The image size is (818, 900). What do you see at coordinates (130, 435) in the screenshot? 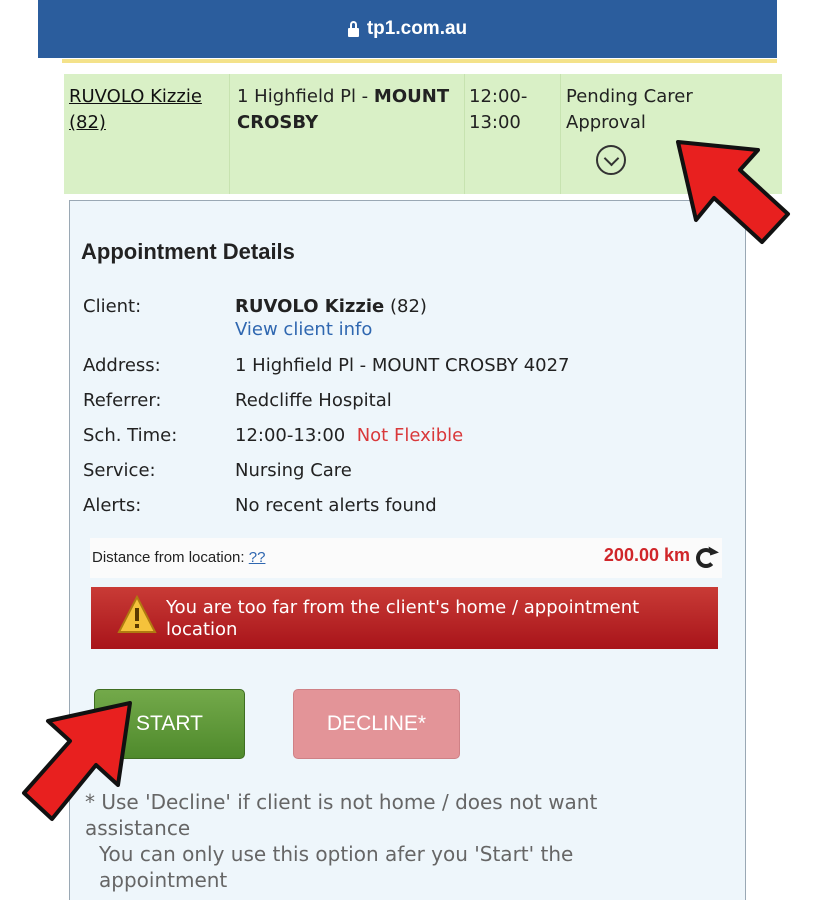
I see `sch-time-label: Sch. Time:` at bounding box center [130, 435].